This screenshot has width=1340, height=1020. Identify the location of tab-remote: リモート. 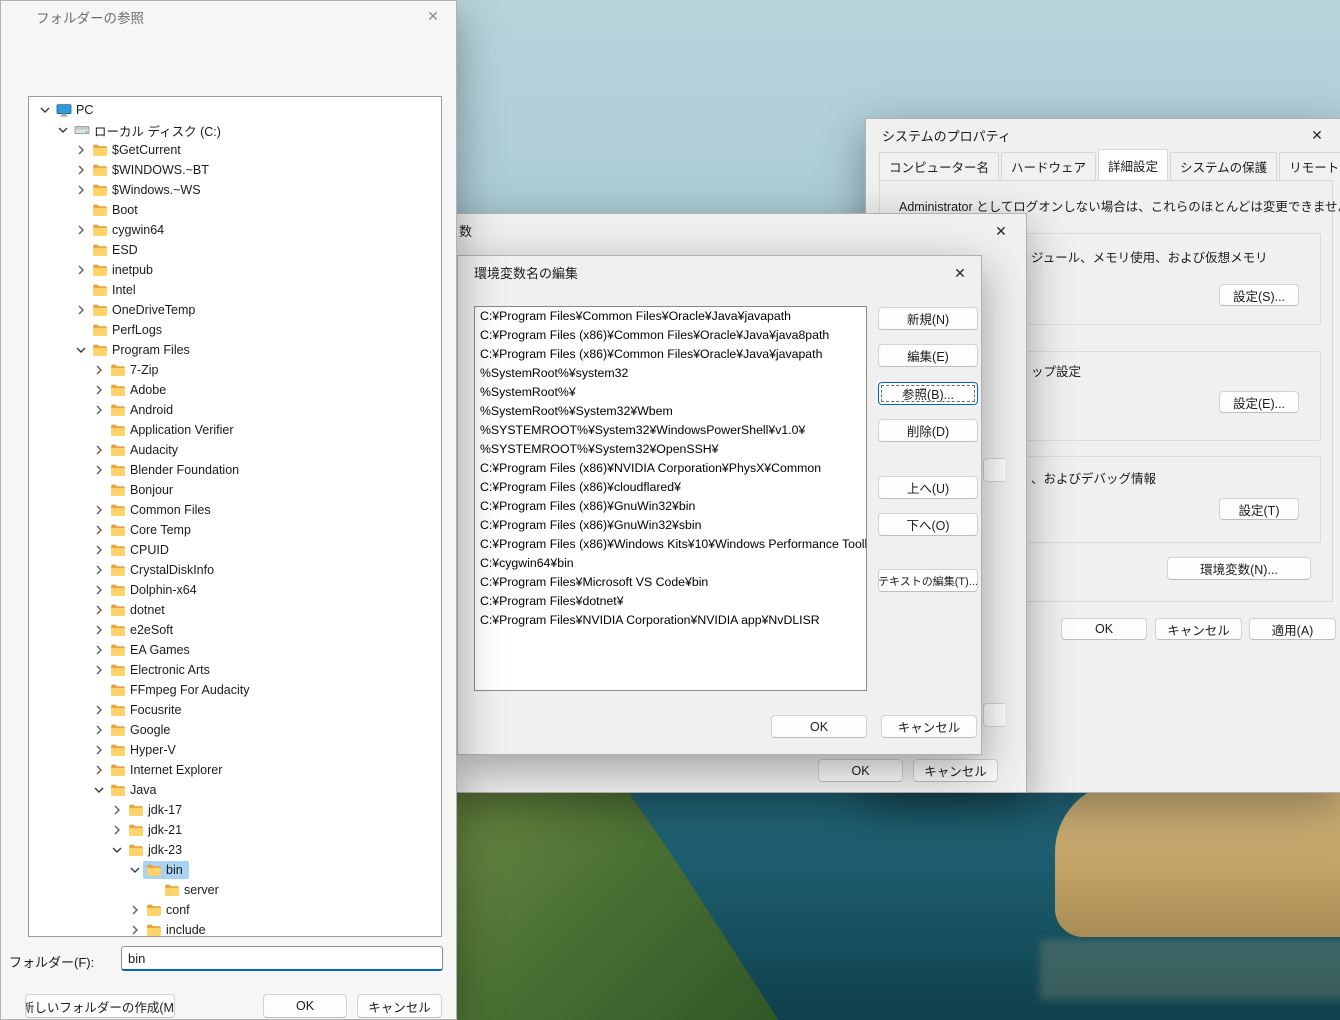
(1309, 166).